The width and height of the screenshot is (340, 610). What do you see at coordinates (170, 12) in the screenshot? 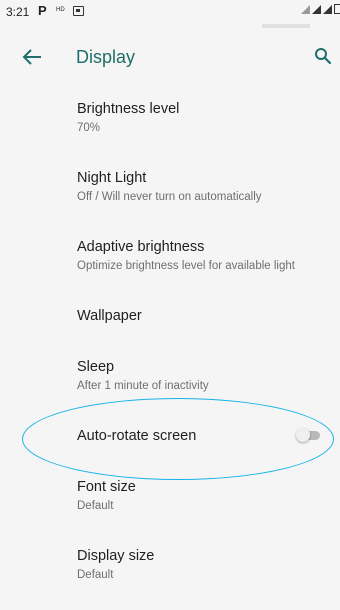
I see `status-bar: 3:21 P HD` at bounding box center [170, 12].